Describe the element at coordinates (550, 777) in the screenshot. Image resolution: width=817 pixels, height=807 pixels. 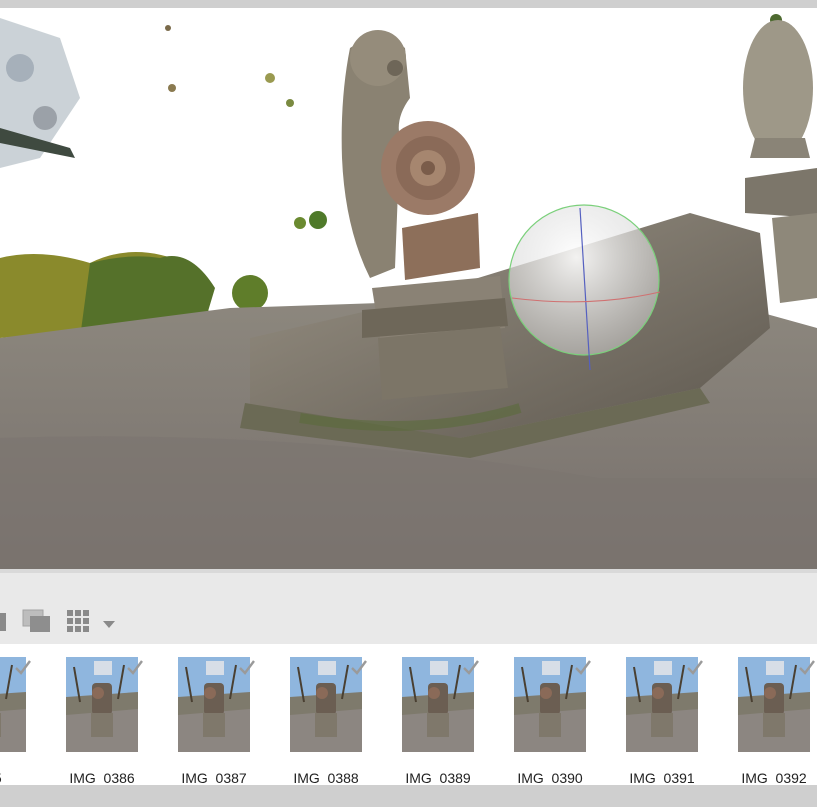
I see `image-label: IMG_0390` at that location.